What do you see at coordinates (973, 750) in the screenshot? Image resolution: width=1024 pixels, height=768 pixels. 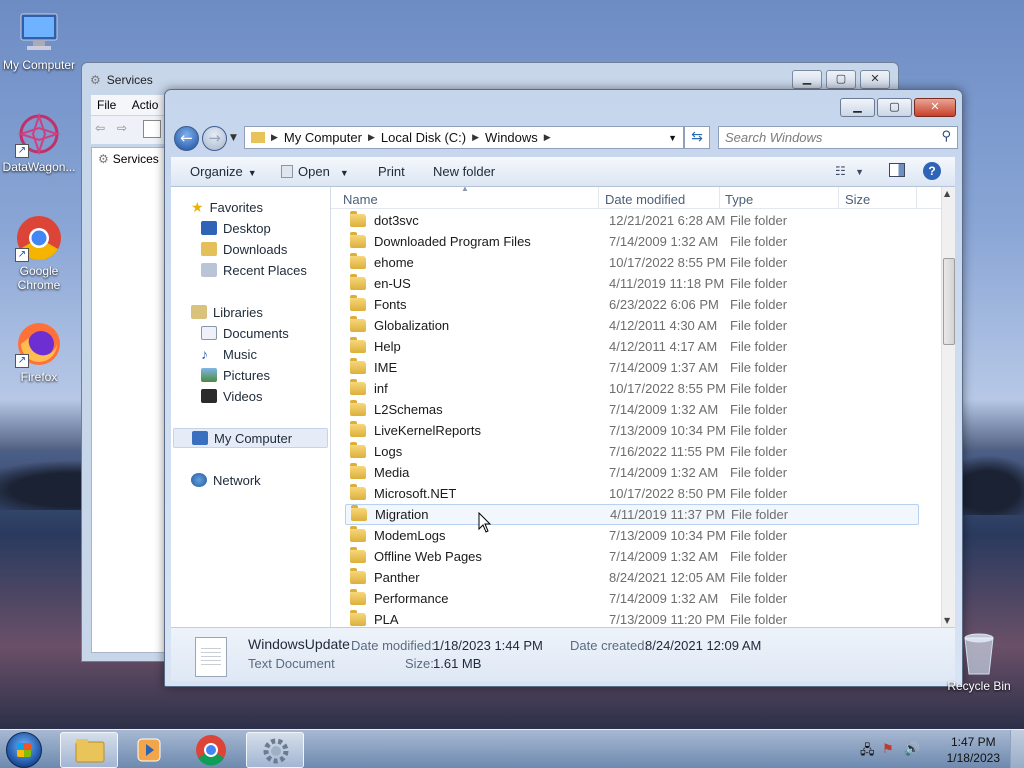 I see `clock: 1:47 PM 1/18/2023` at bounding box center [973, 750].